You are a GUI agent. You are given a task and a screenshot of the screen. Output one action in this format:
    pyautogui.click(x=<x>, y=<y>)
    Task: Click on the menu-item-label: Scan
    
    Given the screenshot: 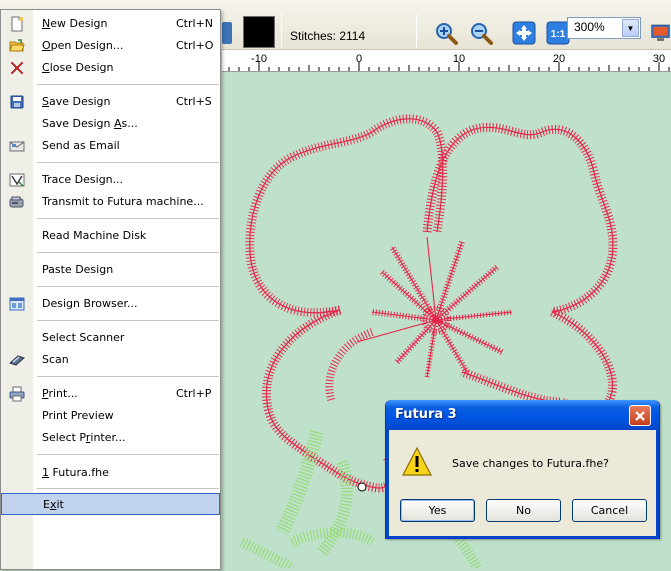 What is the action you would take?
    pyautogui.click(x=55, y=359)
    